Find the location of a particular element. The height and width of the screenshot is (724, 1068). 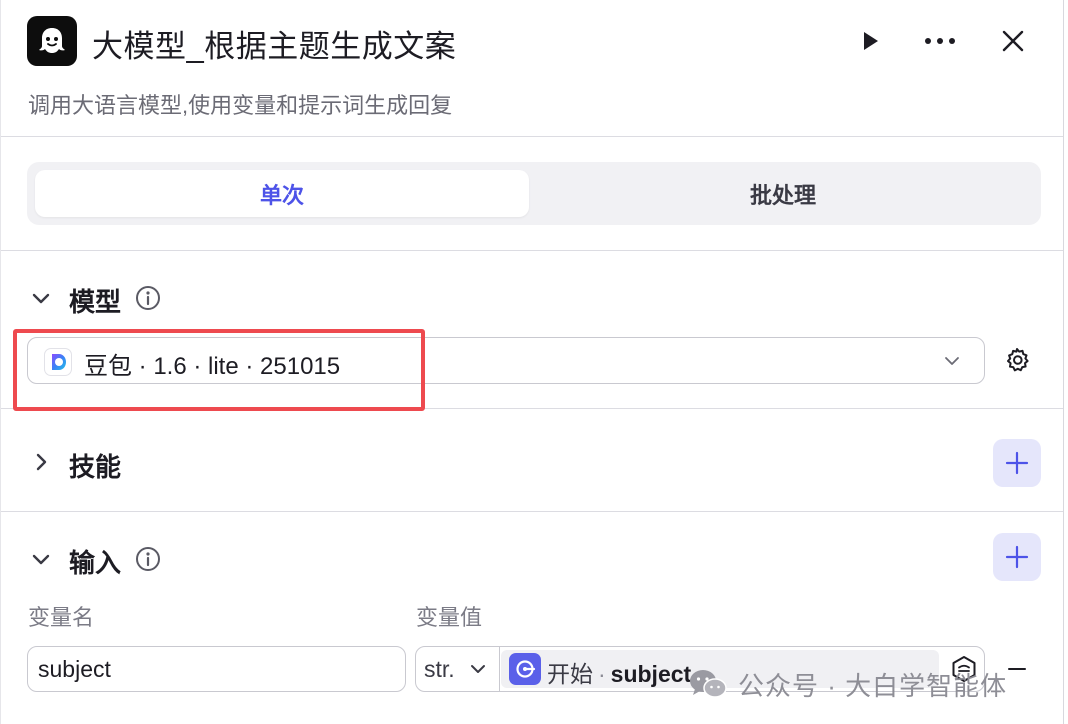

model-settings-button is located at coordinates (1017, 360).